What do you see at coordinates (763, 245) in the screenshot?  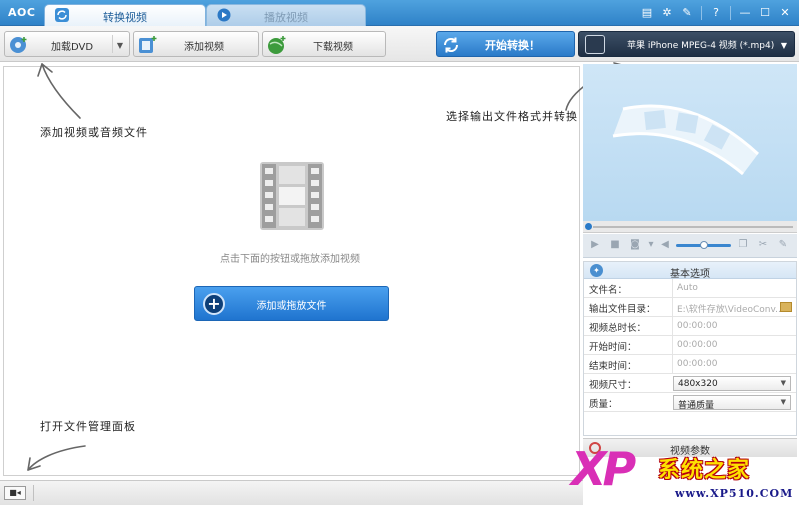 I see `scissors-icon: ✂` at bounding box center [763, 245].